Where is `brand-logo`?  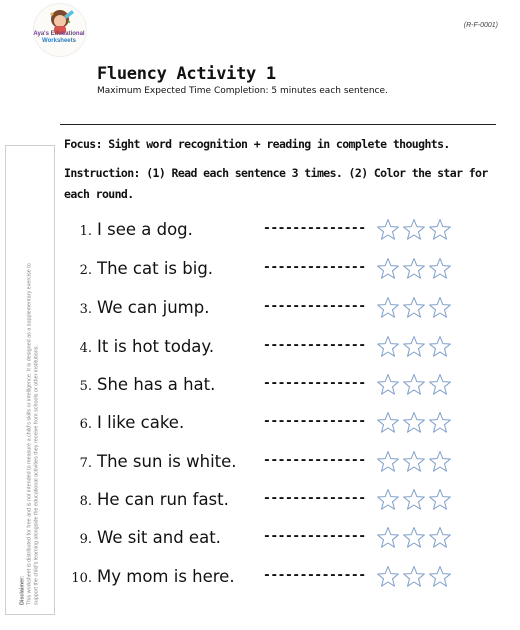 brand-logo is located at coordinates (60, 30).